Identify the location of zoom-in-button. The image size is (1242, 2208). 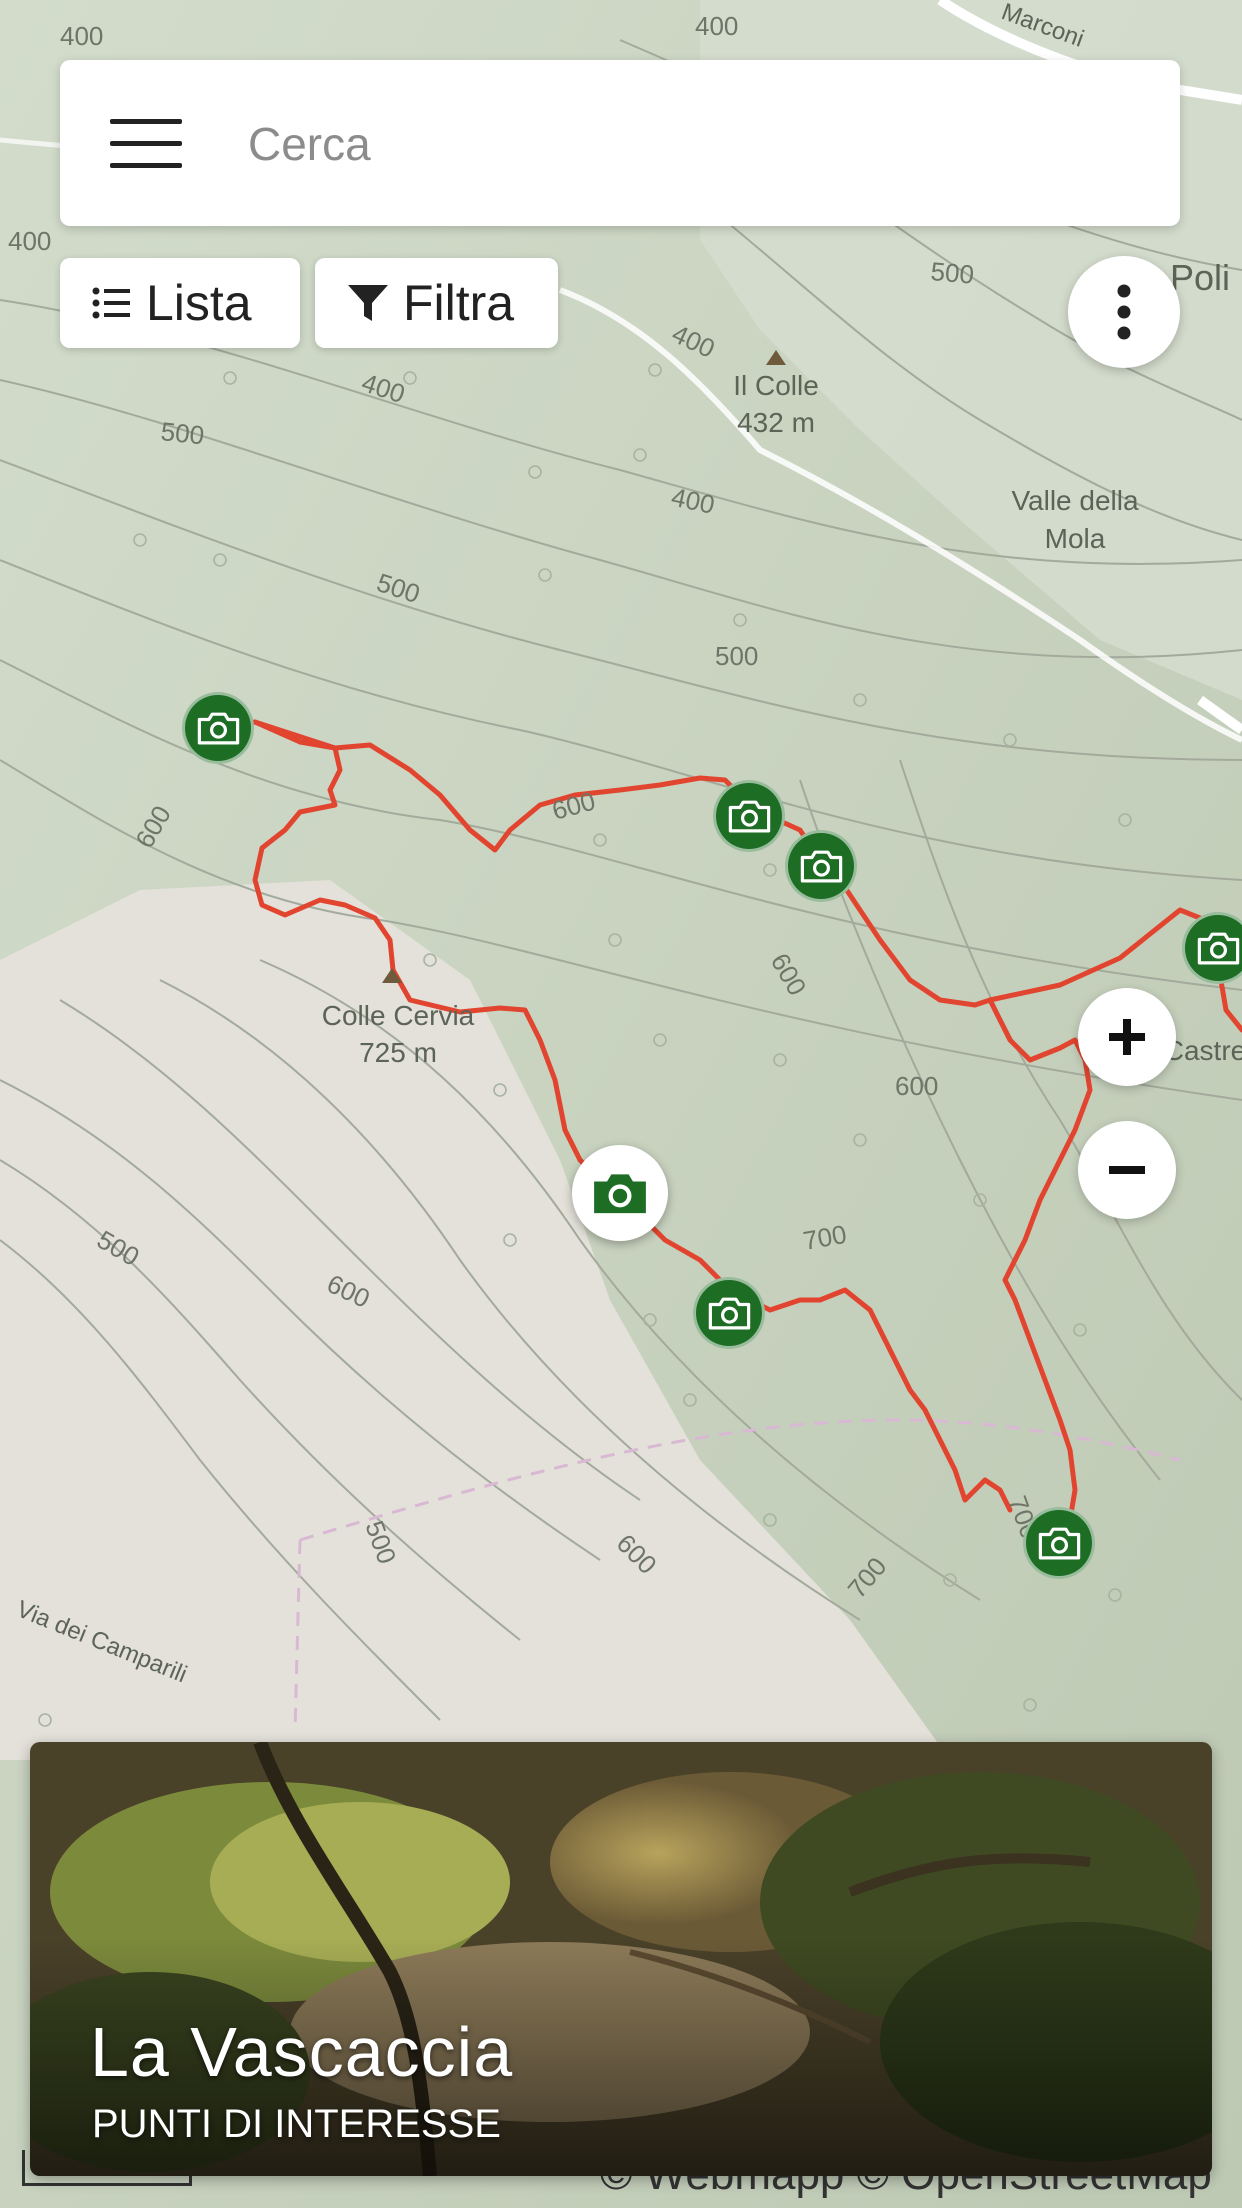
(1127, 1037).